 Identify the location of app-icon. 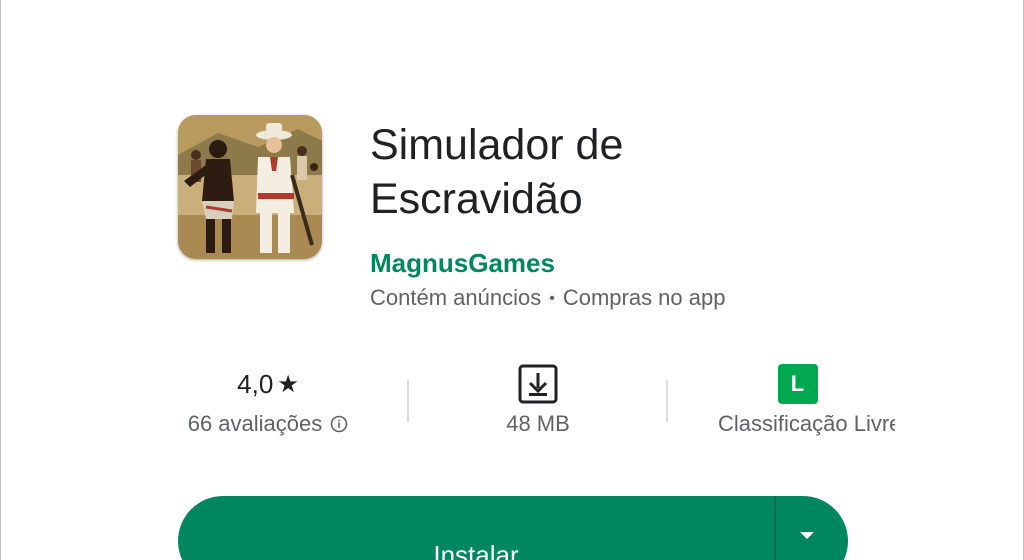
(250, 187).